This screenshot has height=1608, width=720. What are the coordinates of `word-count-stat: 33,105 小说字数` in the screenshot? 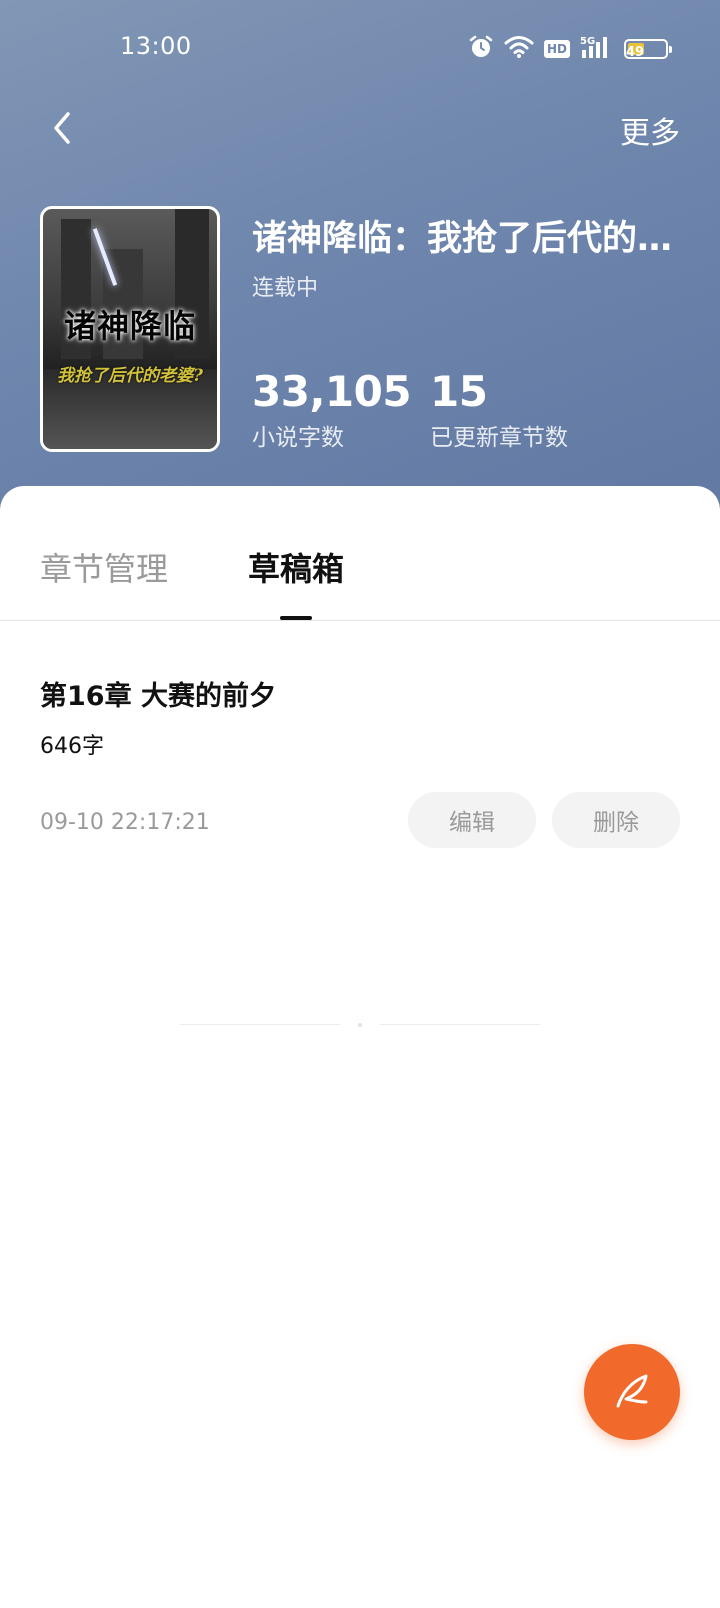 It's located at (332, 409).